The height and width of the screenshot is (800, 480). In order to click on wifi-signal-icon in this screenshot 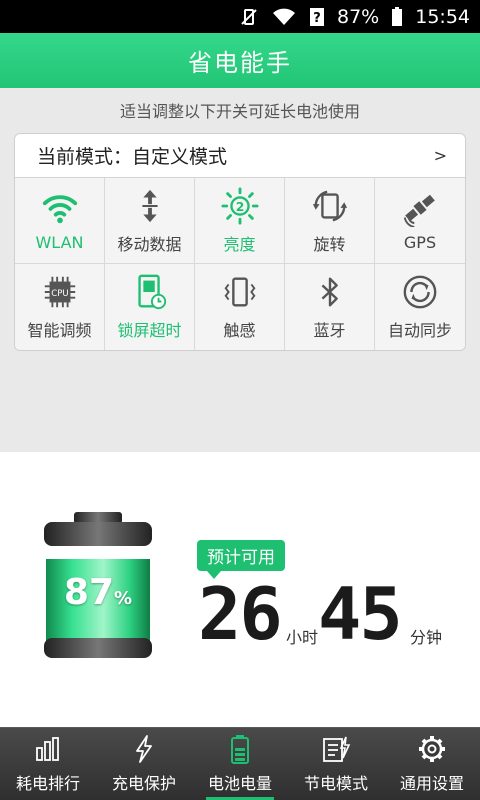, I will do `click(284, 17)`.